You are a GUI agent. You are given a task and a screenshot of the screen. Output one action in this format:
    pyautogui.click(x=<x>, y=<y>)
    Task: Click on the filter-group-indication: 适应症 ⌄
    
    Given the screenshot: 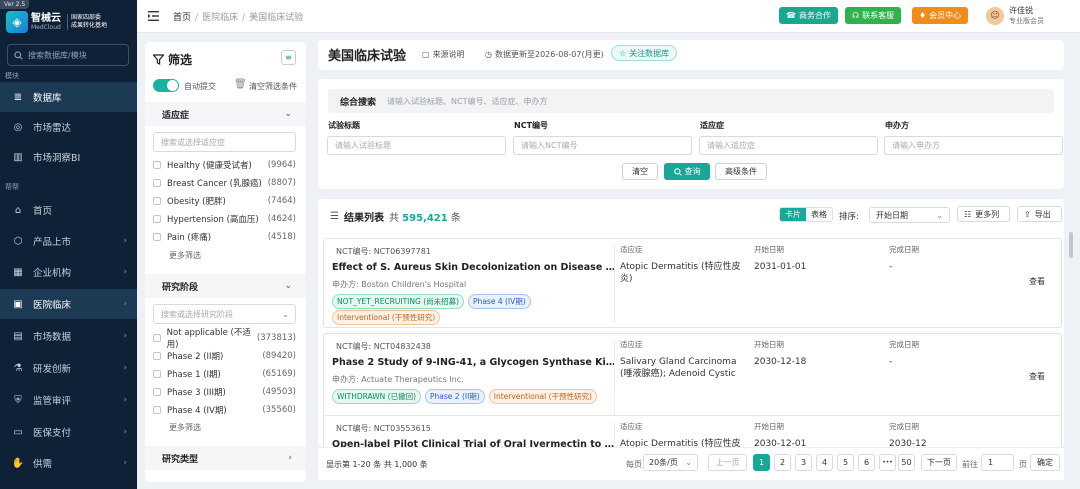 What is the action you would take?
    pyautogui.click(x=225, y=114)
    